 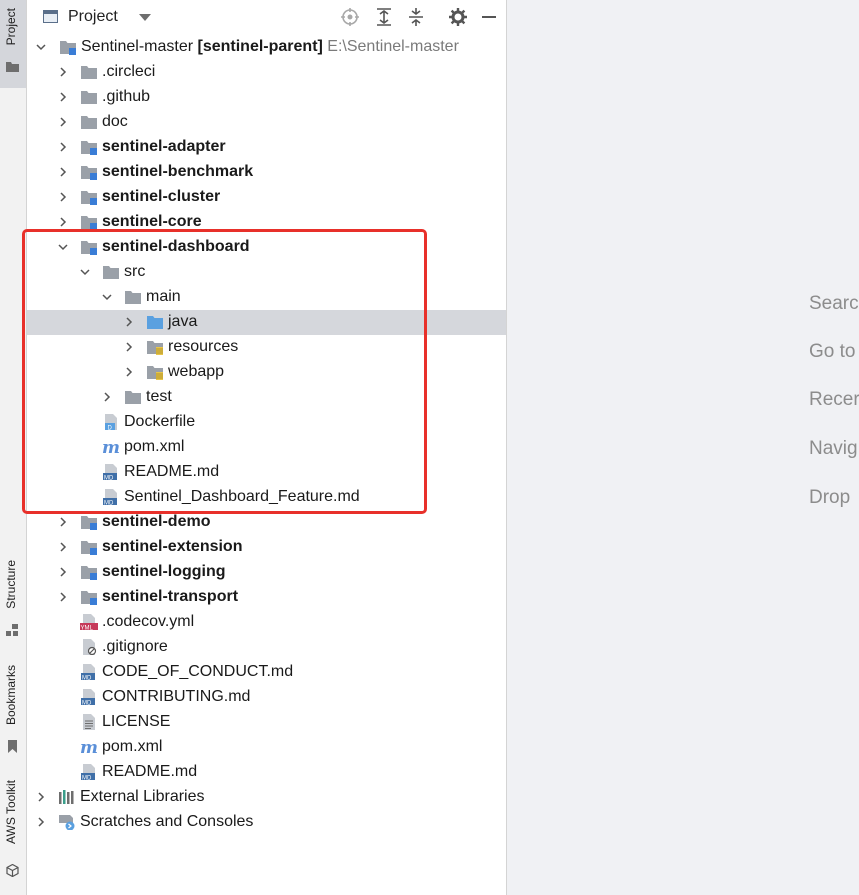 I want to click on tree-row: doc, so click(x=266, y=122).